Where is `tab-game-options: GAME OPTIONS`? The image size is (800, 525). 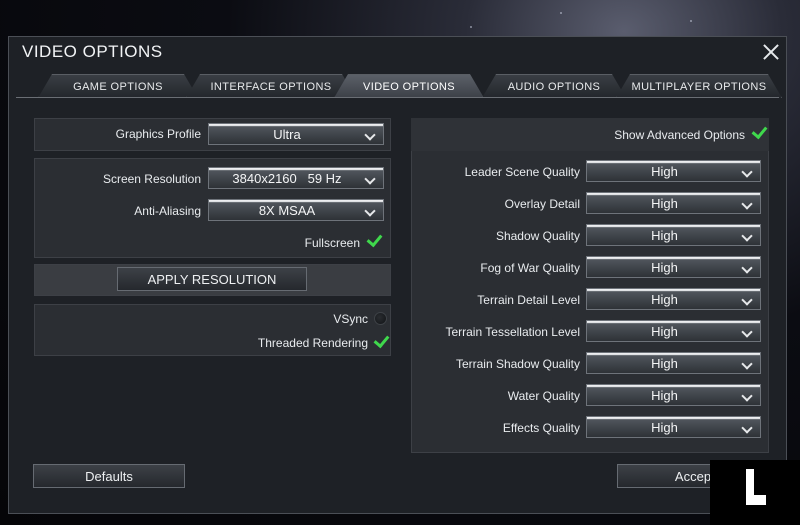
tab-game-options: GAME OPTIONS is located at coordinates (118, 86).